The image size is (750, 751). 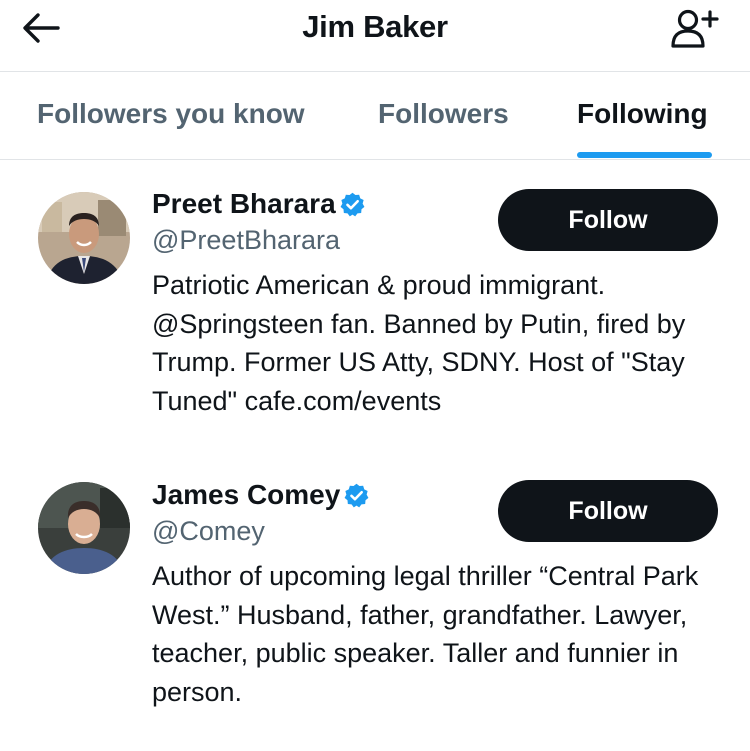 I want to click on tab-followers: Followers, so click(x=443, y=114).